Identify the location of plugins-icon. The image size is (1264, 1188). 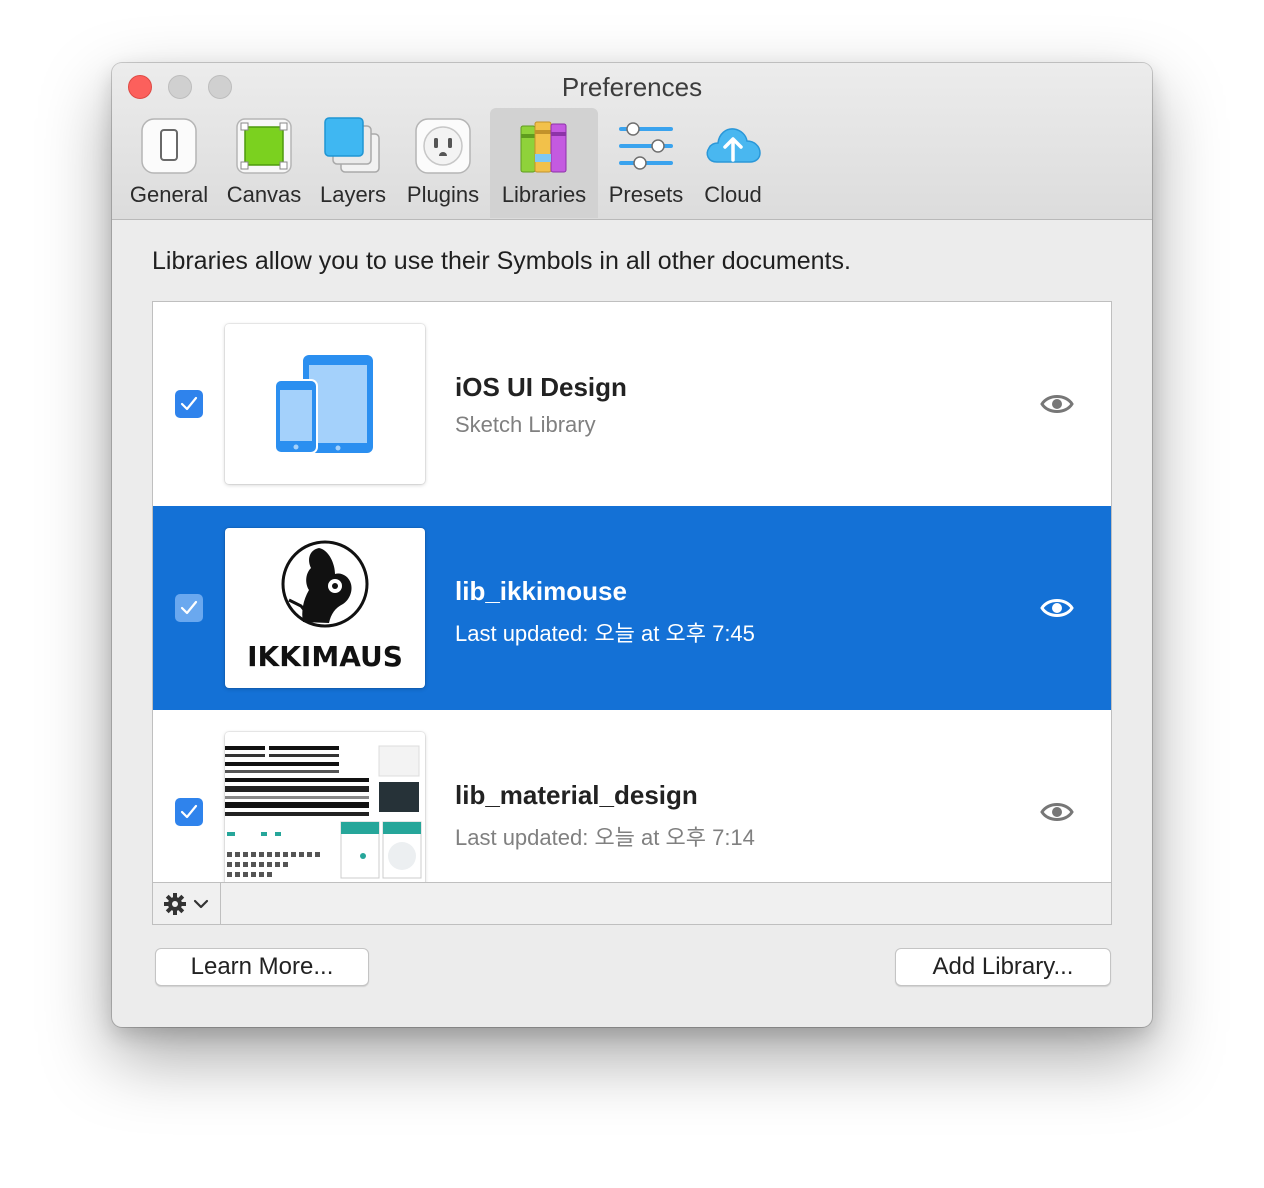
(443, 146).